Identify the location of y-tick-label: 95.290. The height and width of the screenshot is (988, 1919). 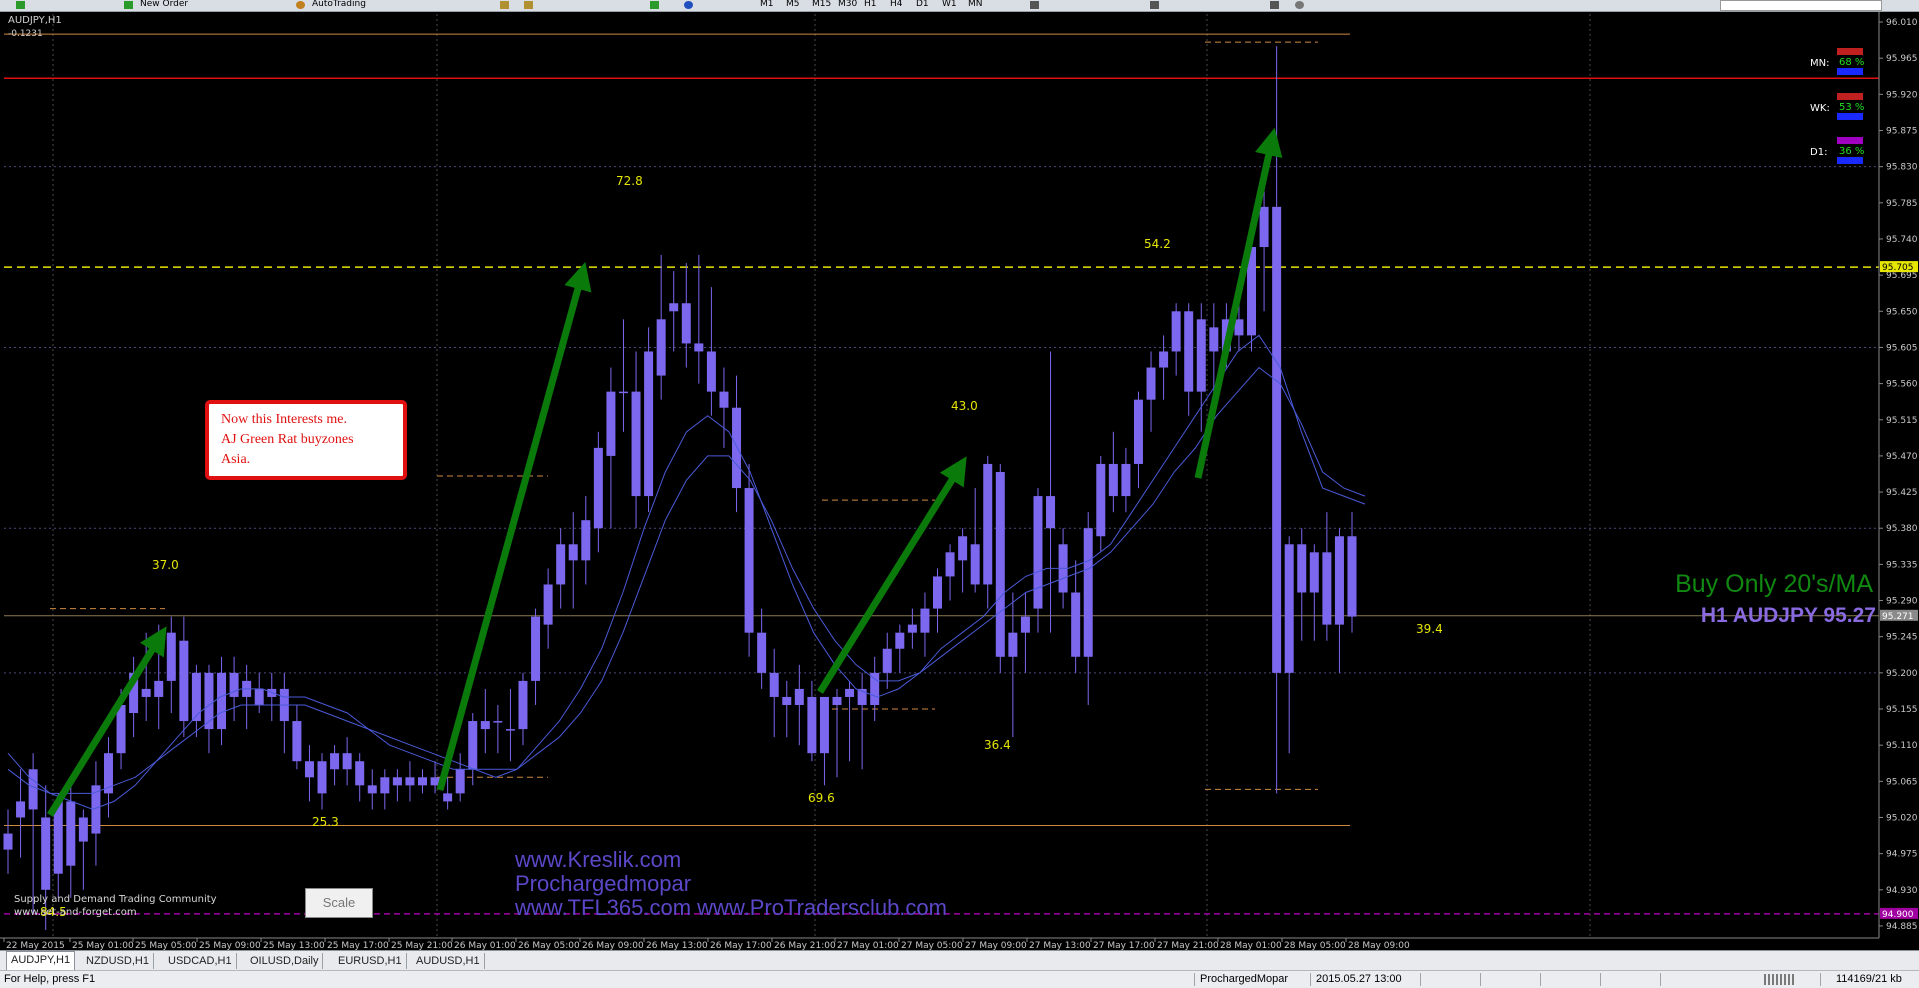
(1902, 602).